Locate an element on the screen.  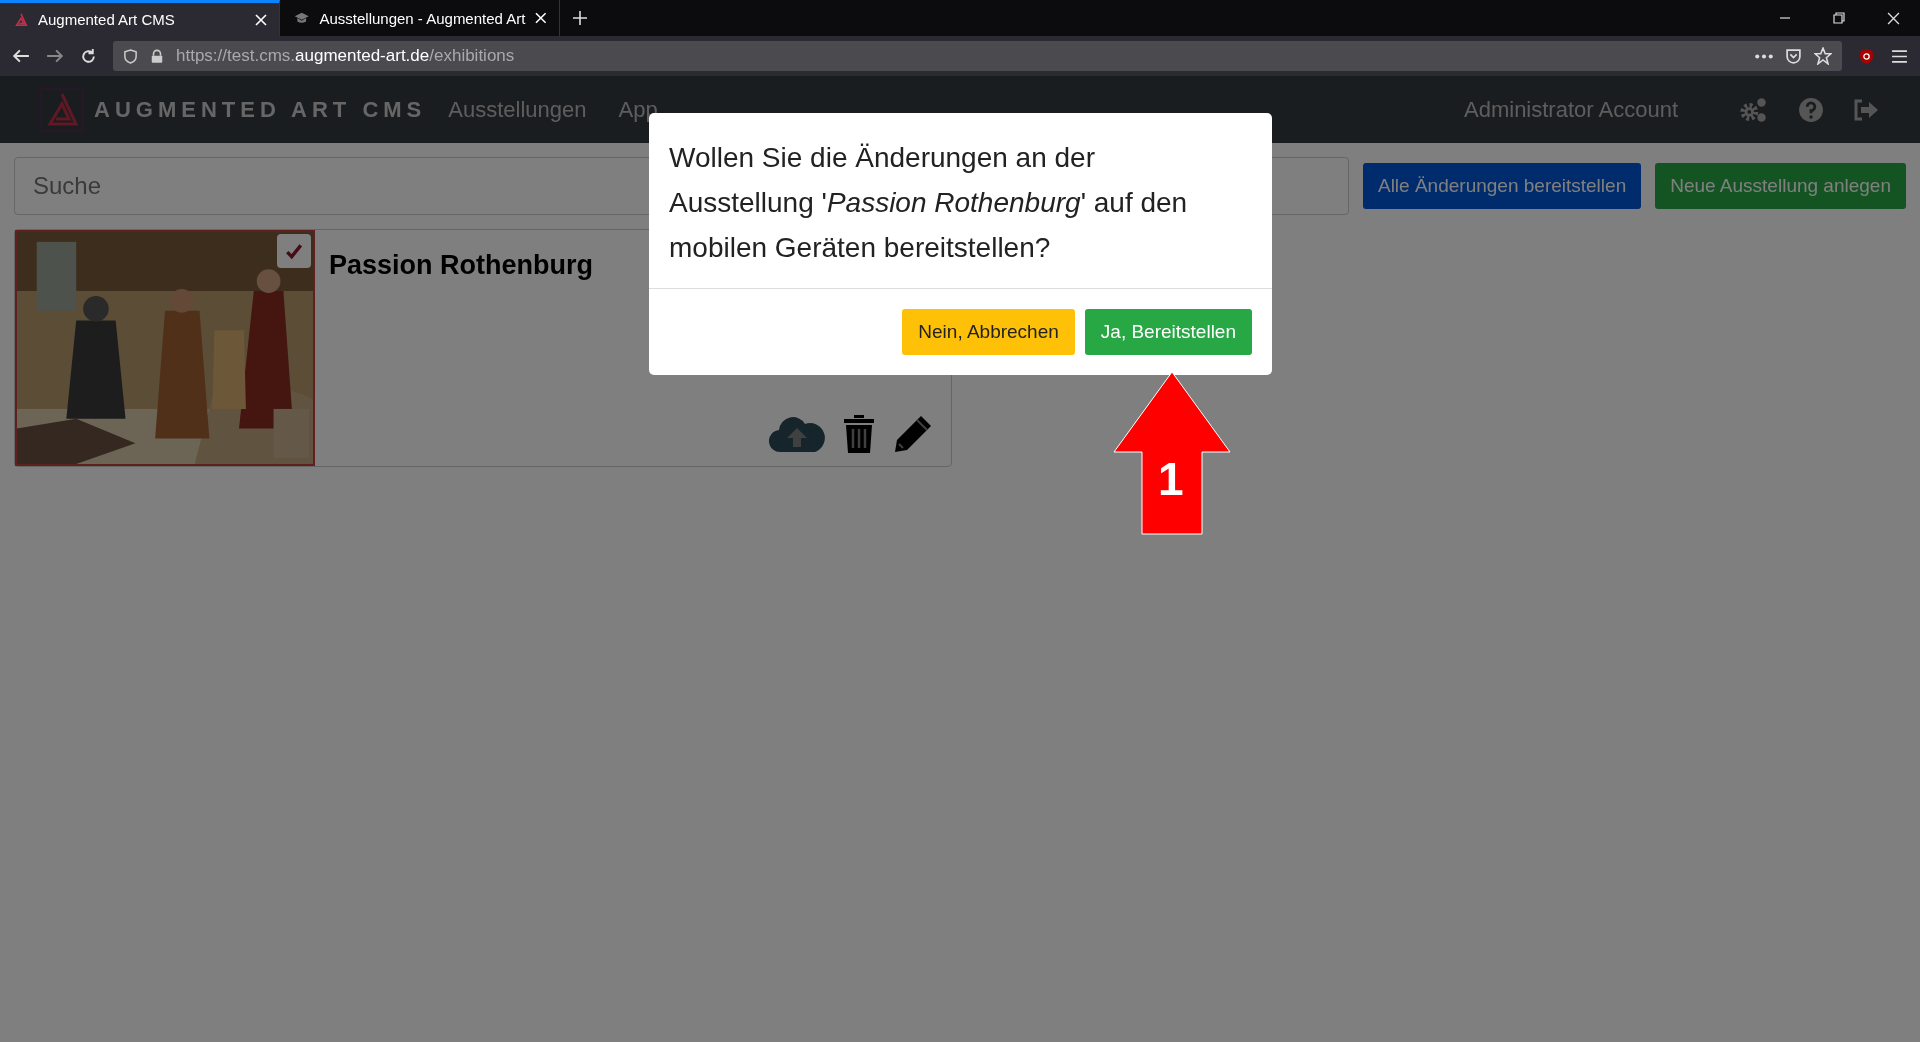
dialog-message: Wollen Sie die Änderungen an der Ausstellung 'Passion Rothenburg' auf den mobilen Geräten bereitstellen? is located at coordinates (960, 201).